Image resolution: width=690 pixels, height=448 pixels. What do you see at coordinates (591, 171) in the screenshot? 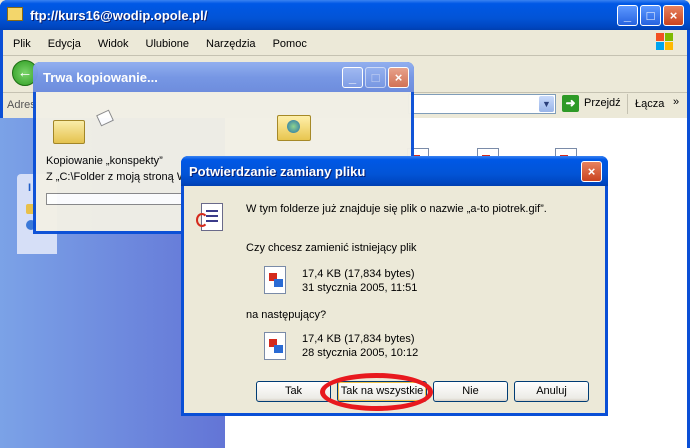
I see `confirm-close-button: ×` at bounding box center [591, 171].